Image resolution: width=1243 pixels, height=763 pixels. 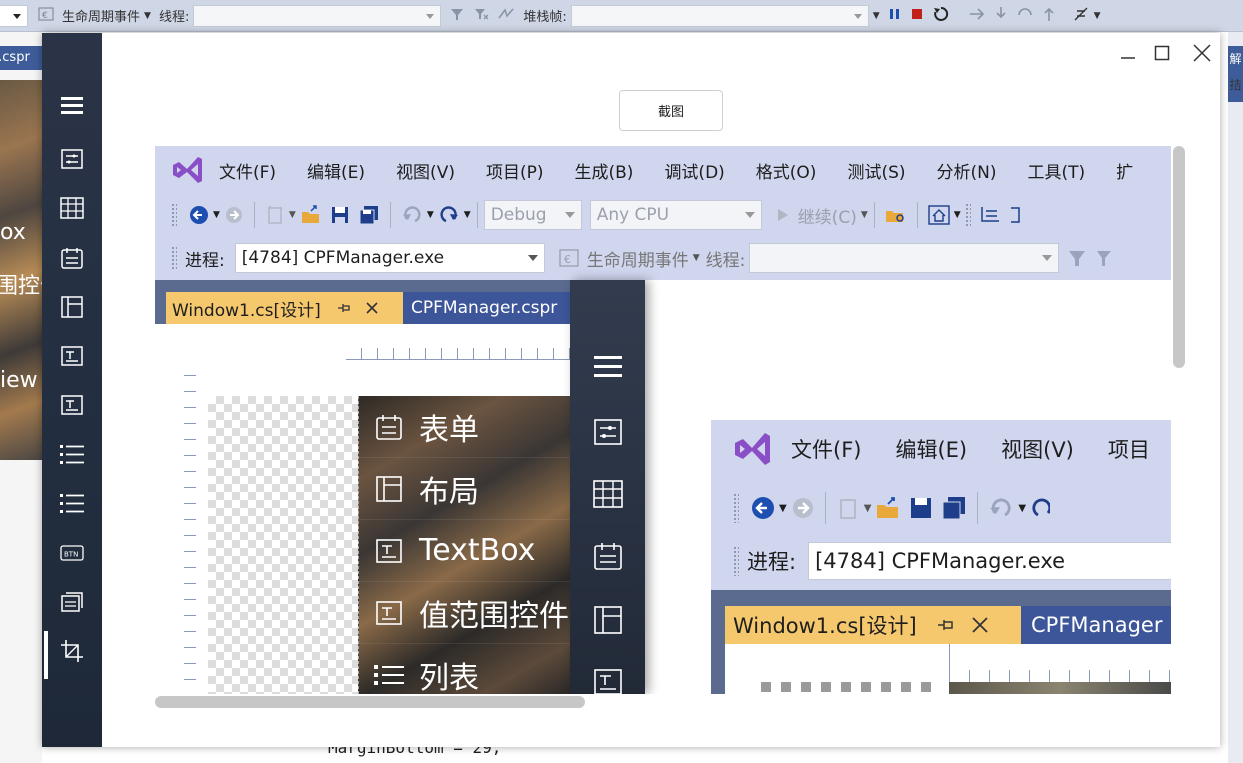 I want to click on button-icon: BTN, so click(x=72, y=553).